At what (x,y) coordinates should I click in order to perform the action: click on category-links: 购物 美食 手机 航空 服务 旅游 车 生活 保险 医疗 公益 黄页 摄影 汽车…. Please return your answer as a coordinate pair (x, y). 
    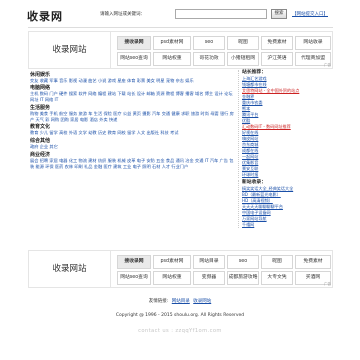
    Looking at the image, I should click on (132, 117).